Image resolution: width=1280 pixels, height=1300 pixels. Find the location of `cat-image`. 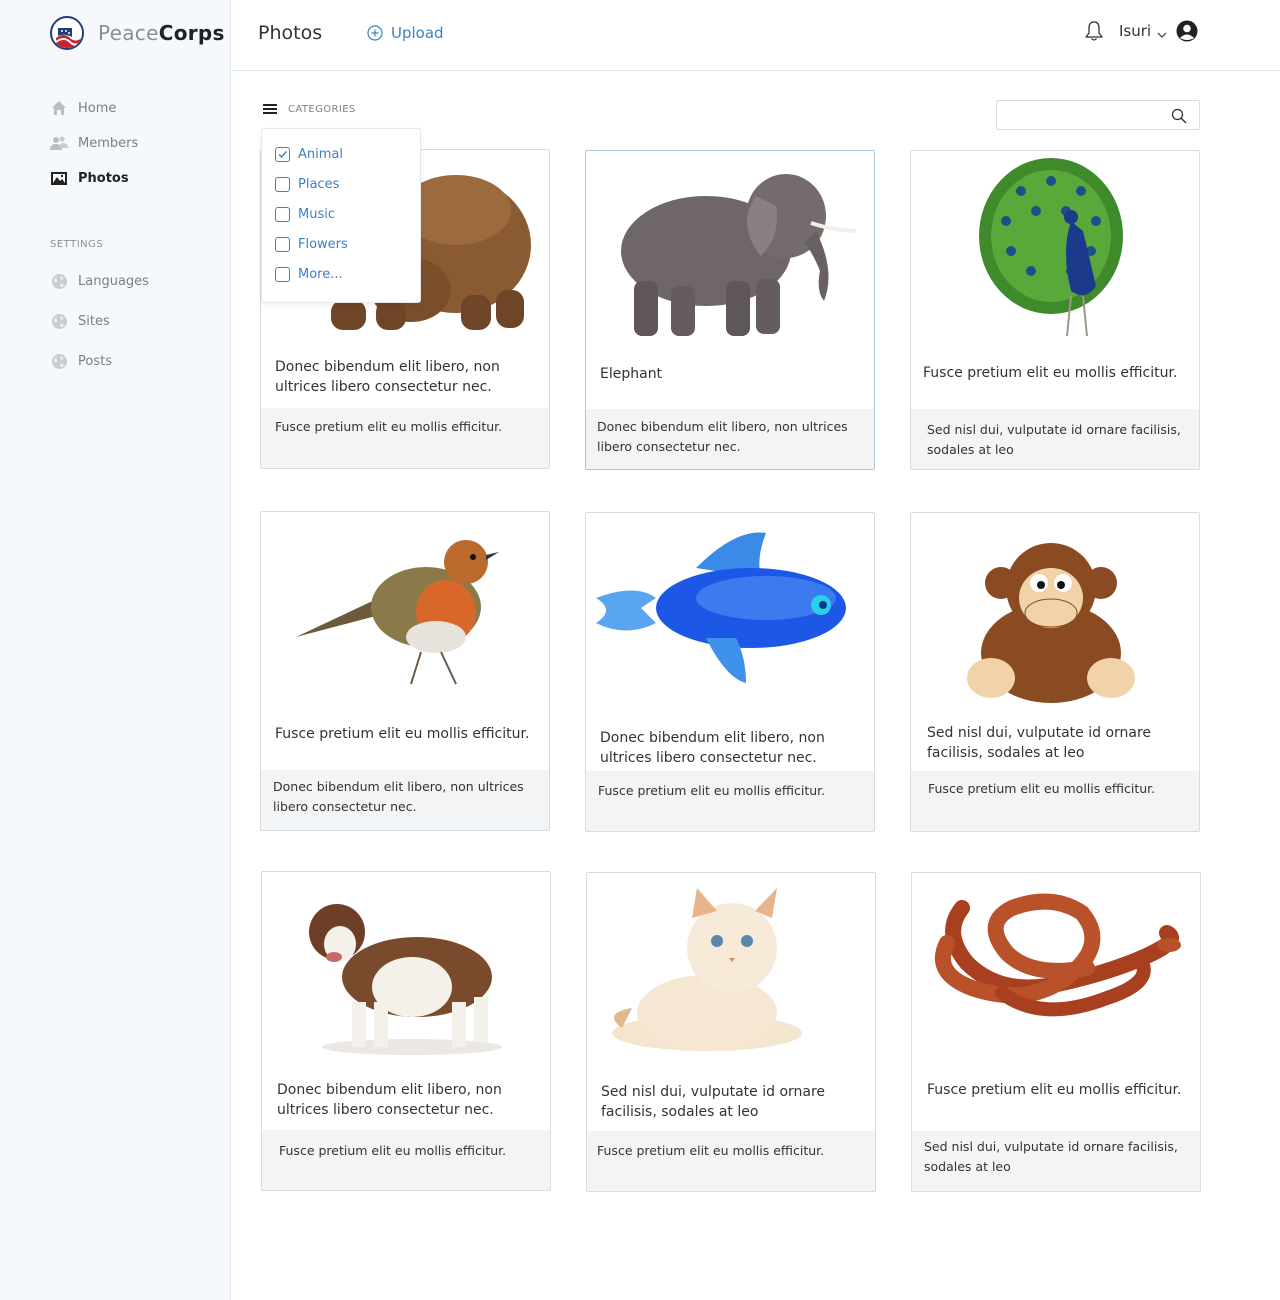

cat-image is located at coordinates (731, 973).